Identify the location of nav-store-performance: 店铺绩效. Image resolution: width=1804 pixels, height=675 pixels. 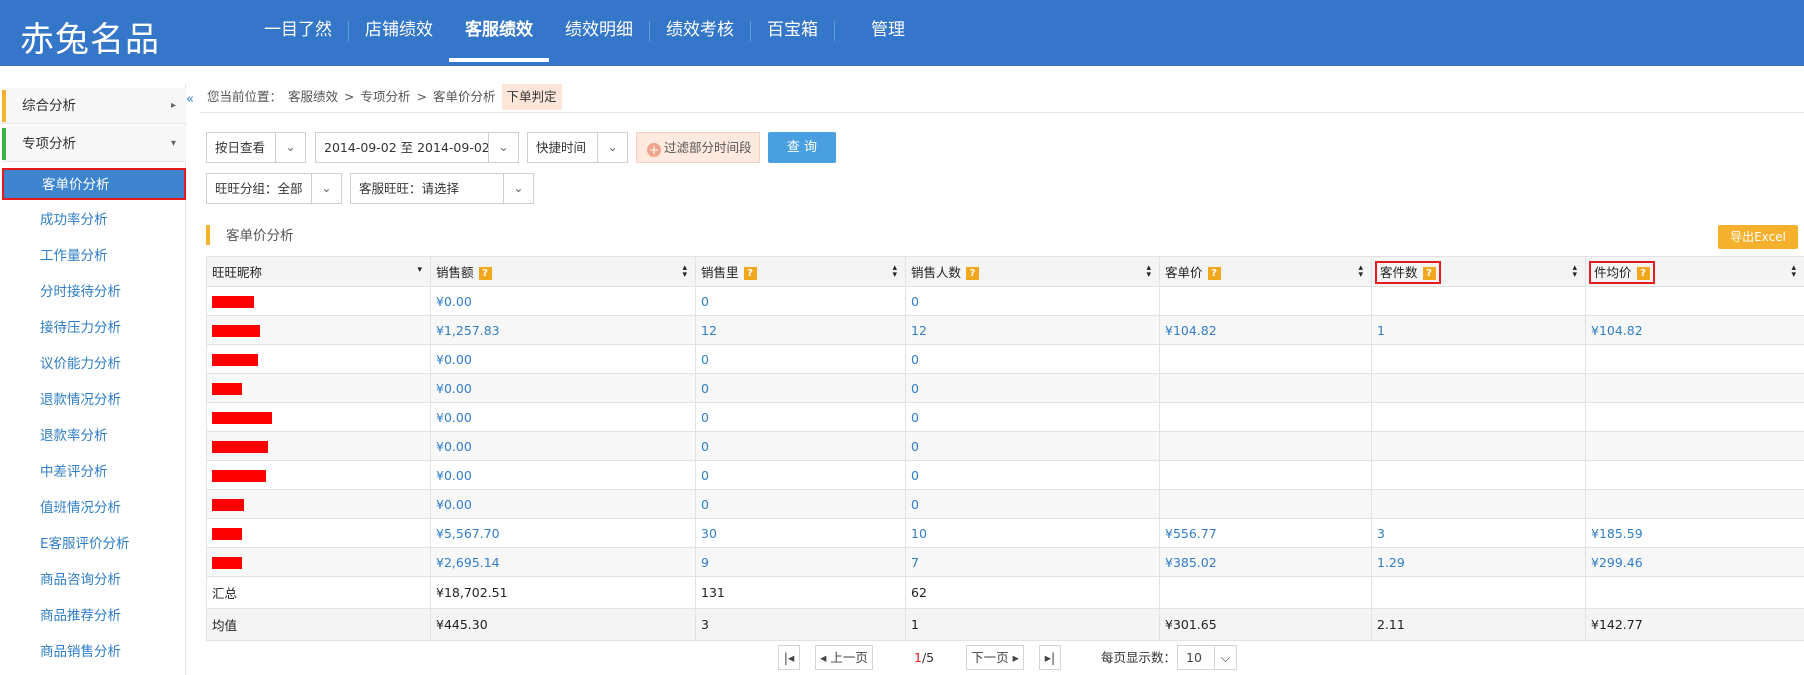
(399, 33).